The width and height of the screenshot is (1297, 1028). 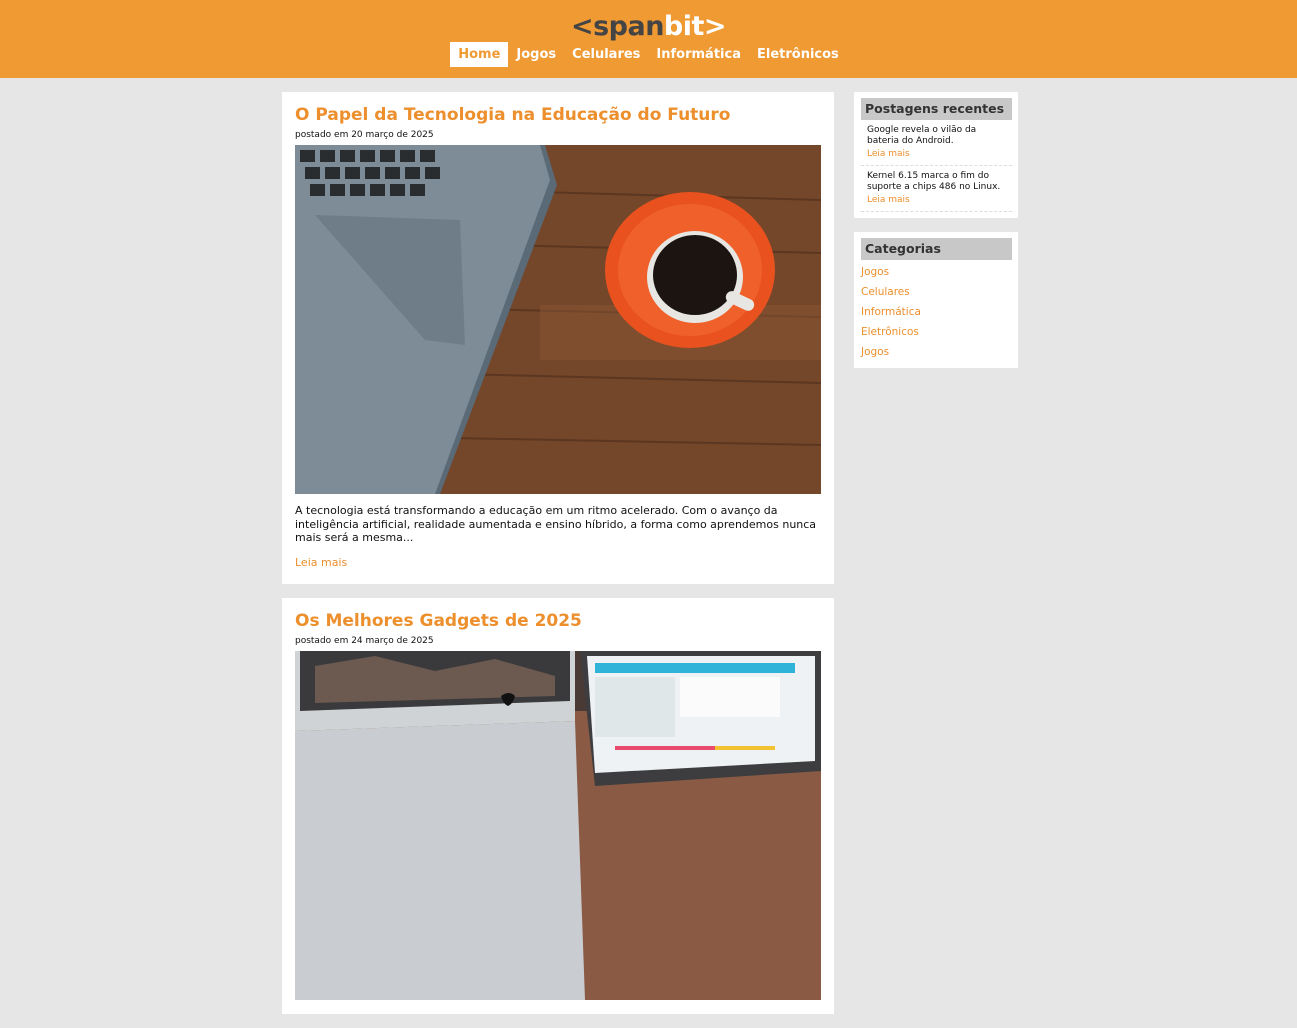 I want to click on main-nav: Home Jogos Celulares Informática Eletrônicos, so click(x=648, y=54).